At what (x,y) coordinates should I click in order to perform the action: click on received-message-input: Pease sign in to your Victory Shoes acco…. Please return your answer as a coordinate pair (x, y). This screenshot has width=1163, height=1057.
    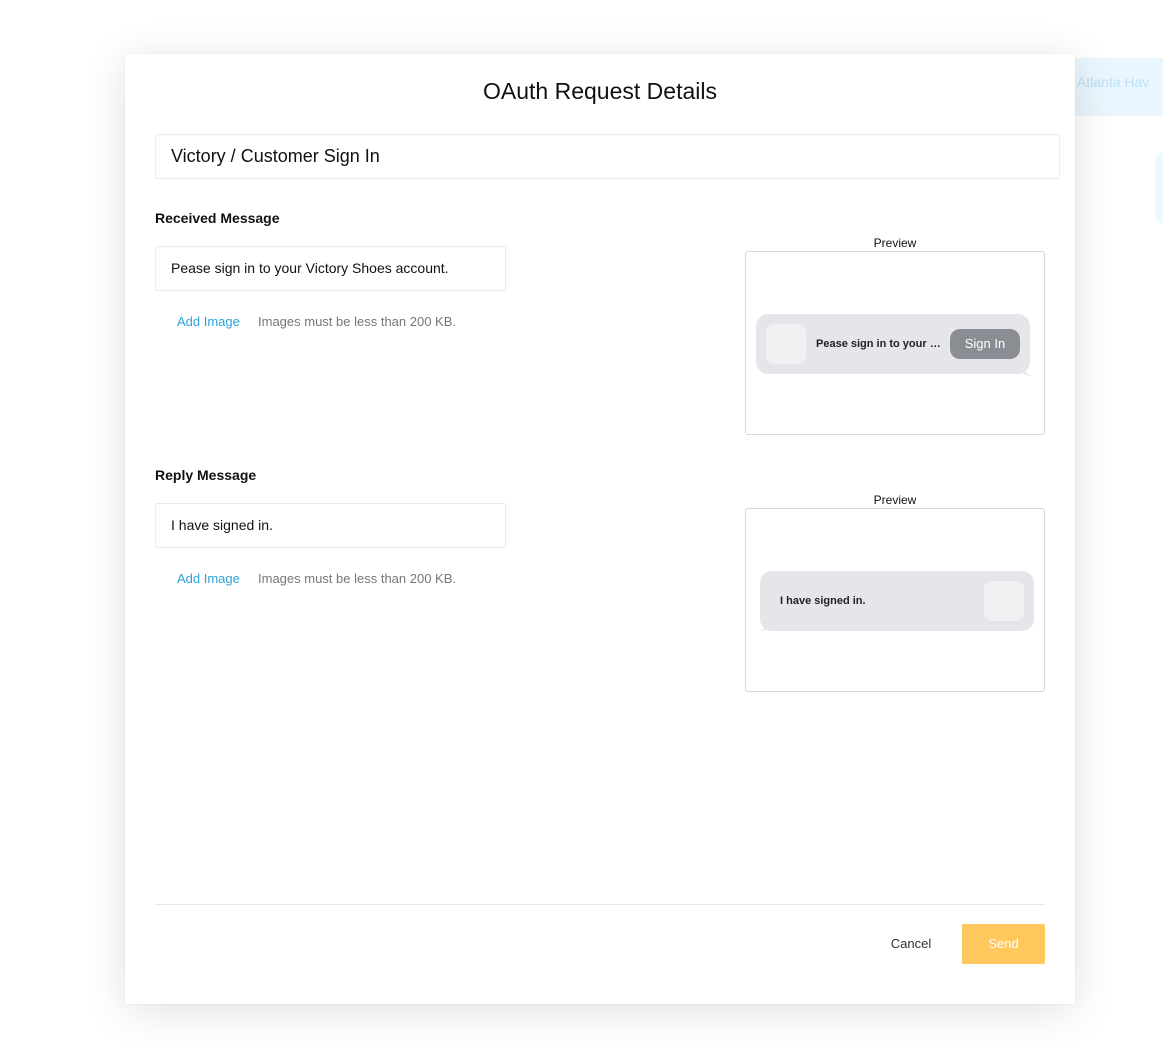
    Looking at the image, I should click on (330, 268).